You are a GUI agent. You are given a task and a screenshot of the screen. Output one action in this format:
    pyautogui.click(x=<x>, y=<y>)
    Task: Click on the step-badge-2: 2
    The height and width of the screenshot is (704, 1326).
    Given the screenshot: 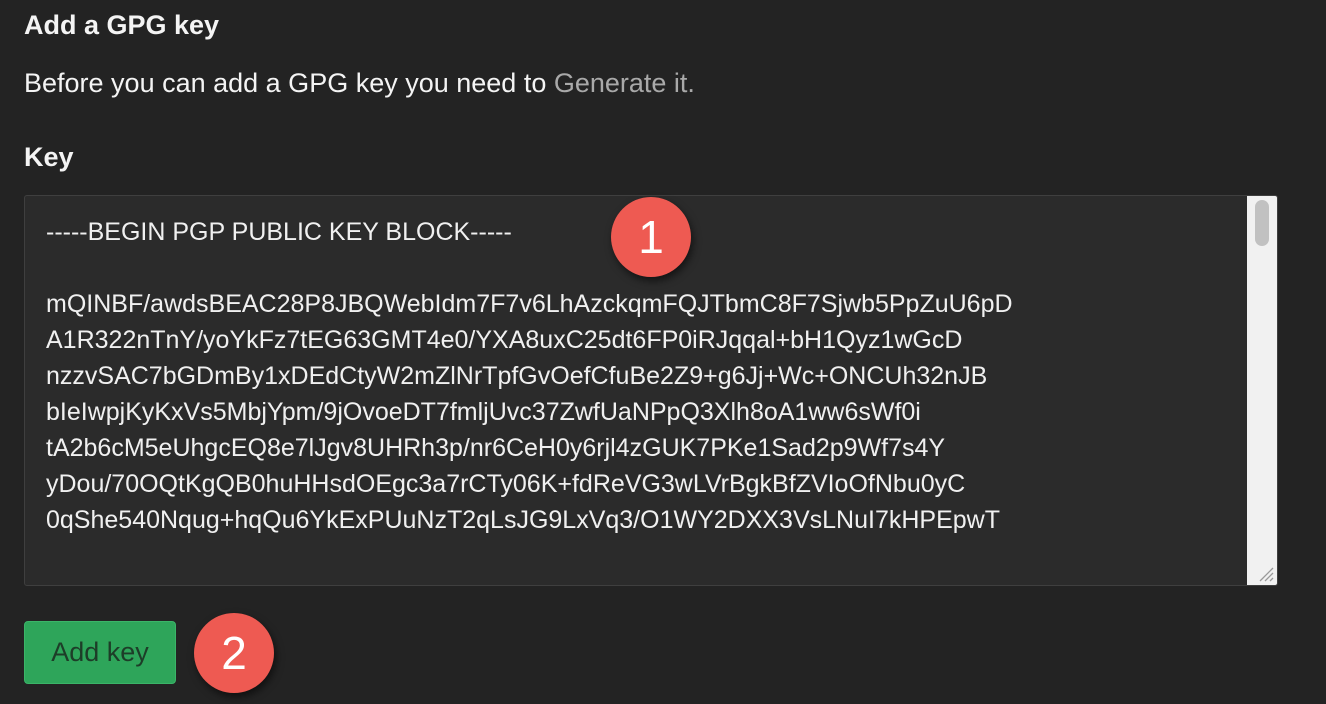 What is the action you would take?
    pyautogui.click(x=234, y=653)
    